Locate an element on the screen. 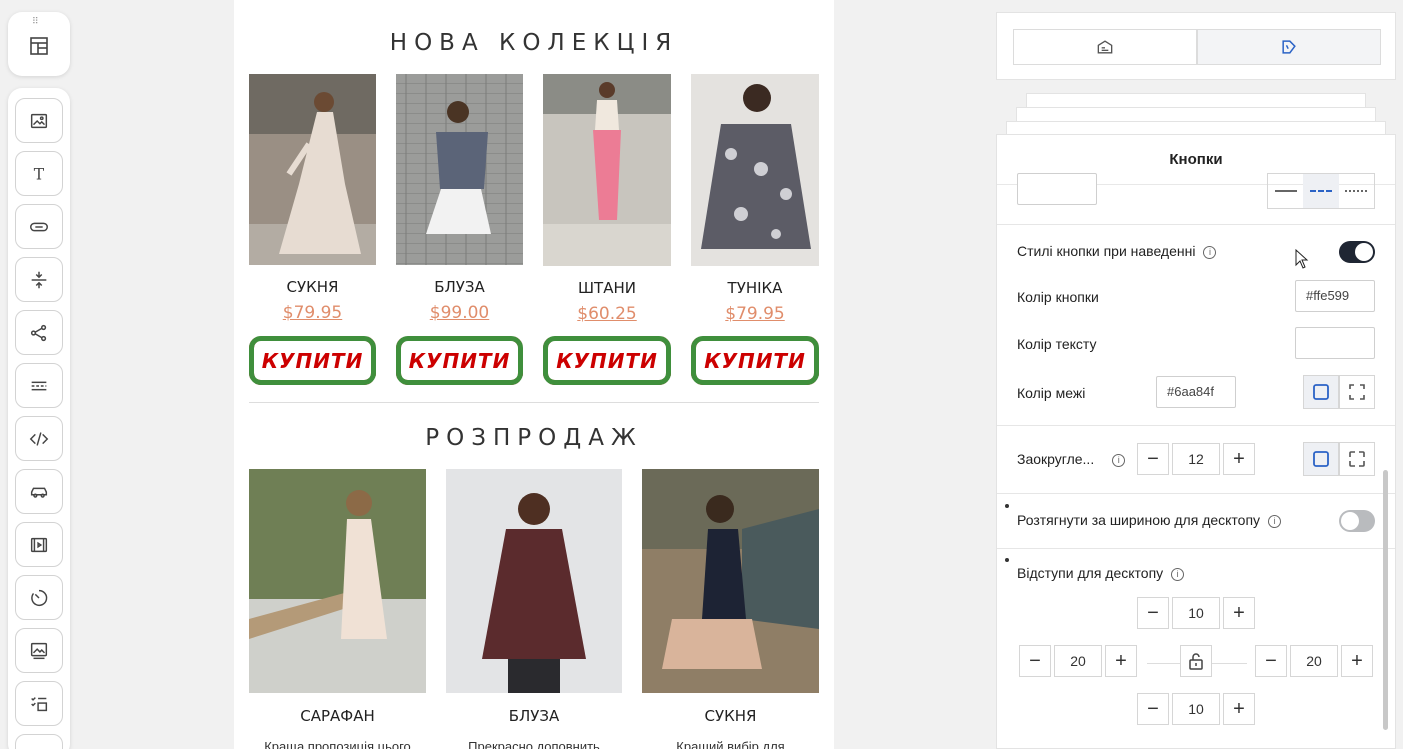 The height and width of the screenshot is (749, 1403). product-photo-blouse-sale is located at coordinates (534, 581).